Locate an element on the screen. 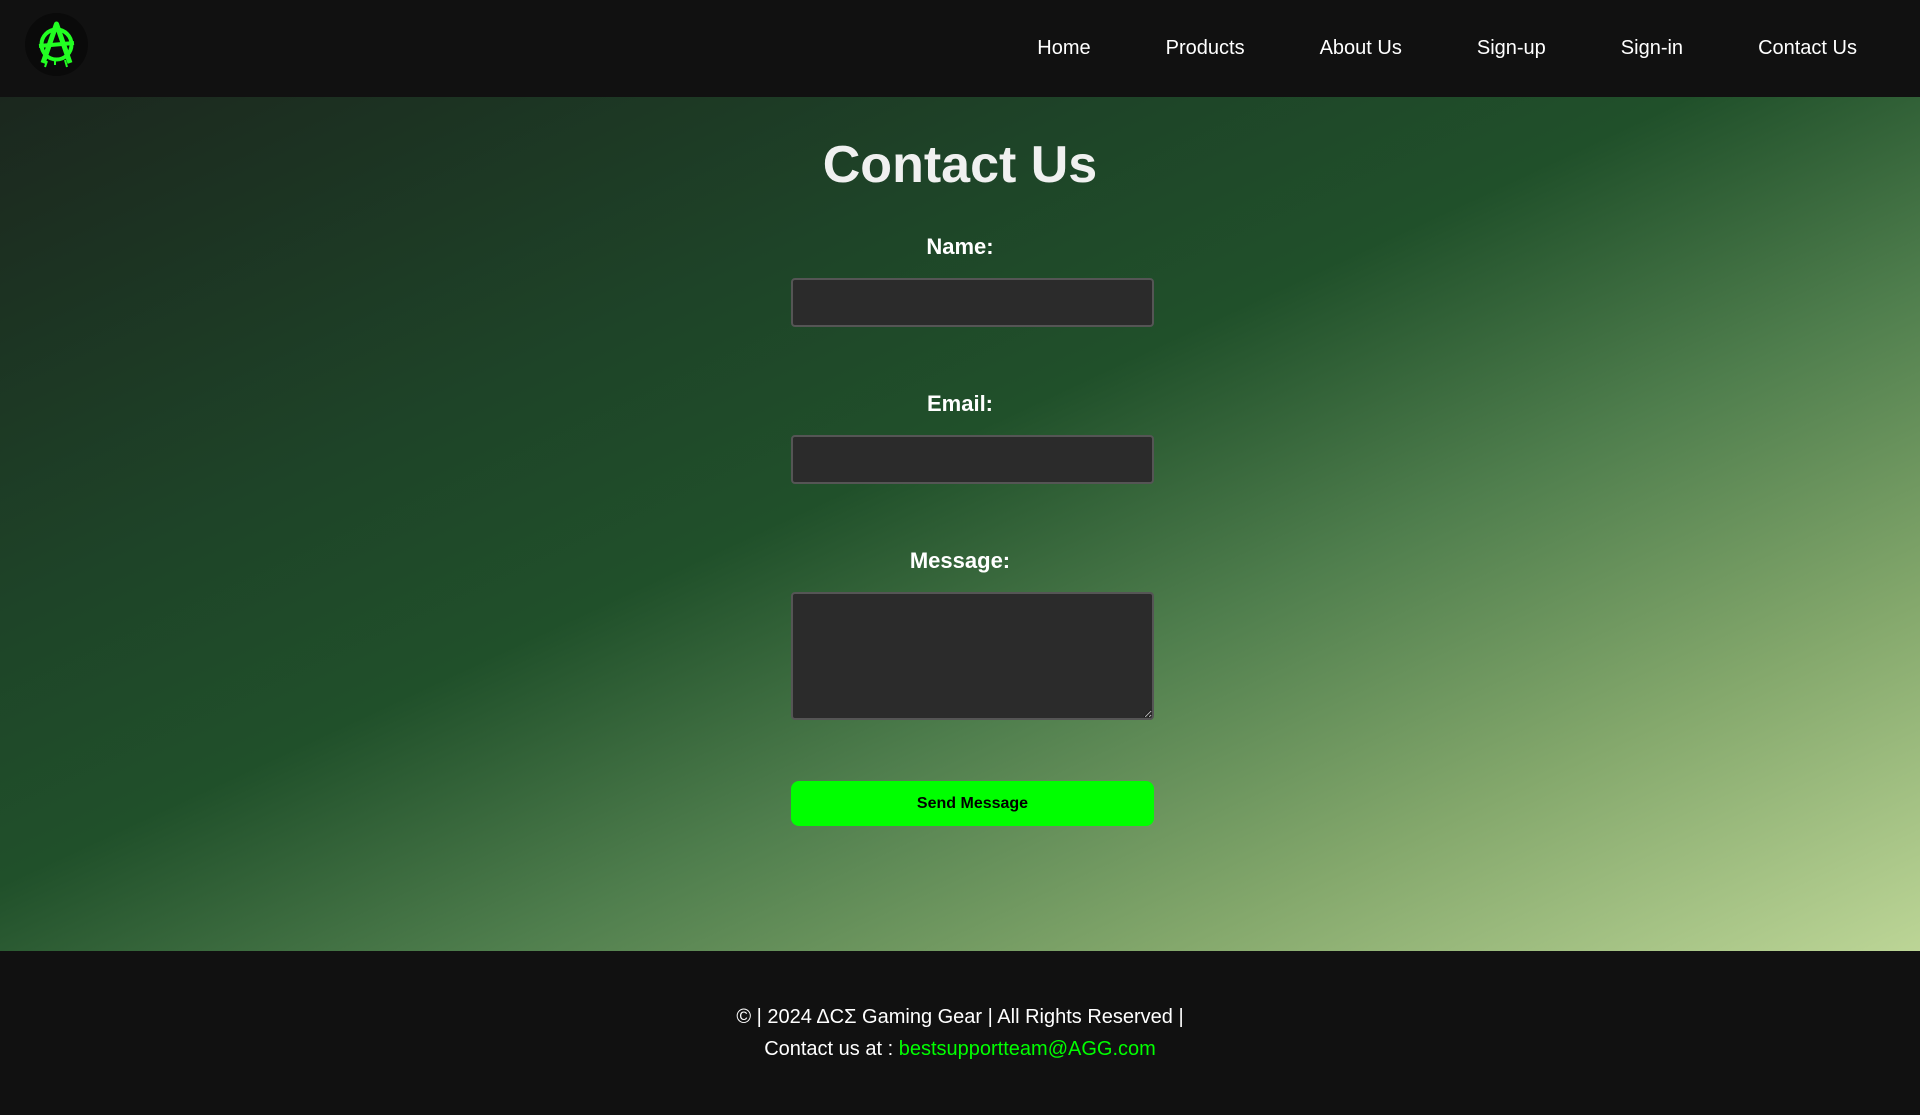 The height and width of the screenshot is (1115, 1920). anarchy-logo-icon is located at coordinates (56, 44).